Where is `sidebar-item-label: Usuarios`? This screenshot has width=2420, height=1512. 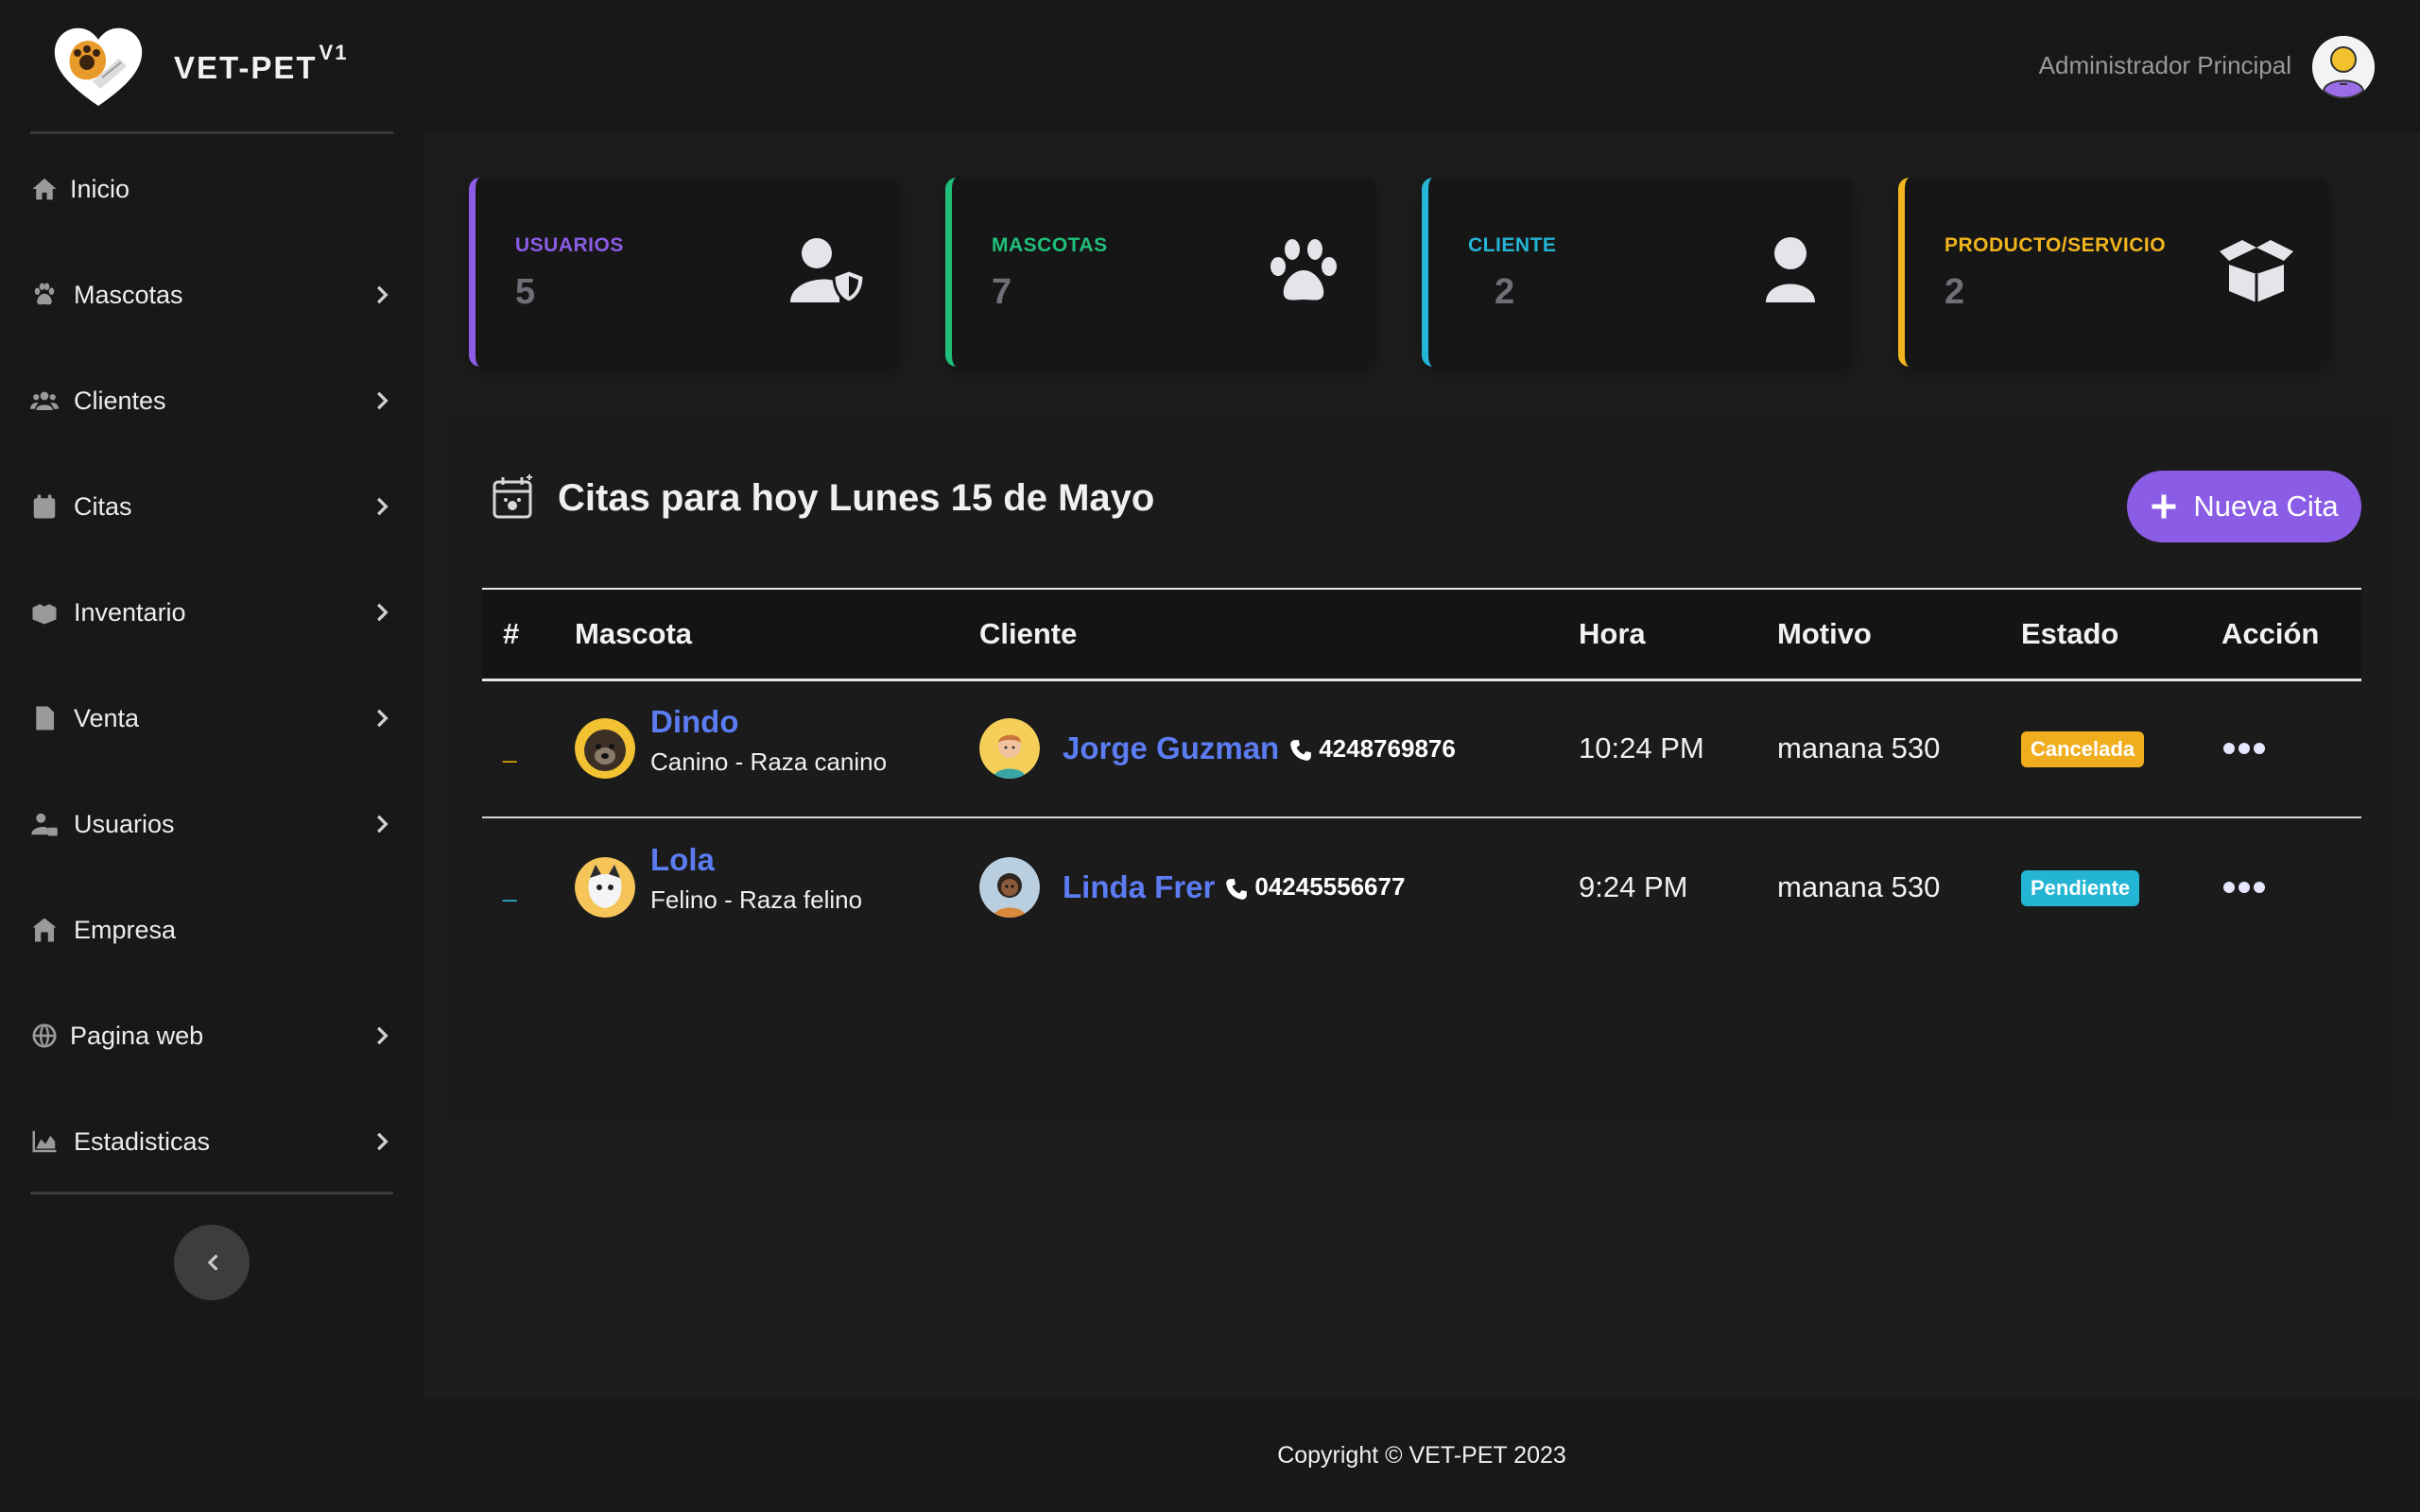
sidebar-item-label: Usuarios is located at coordinates (124, 823).